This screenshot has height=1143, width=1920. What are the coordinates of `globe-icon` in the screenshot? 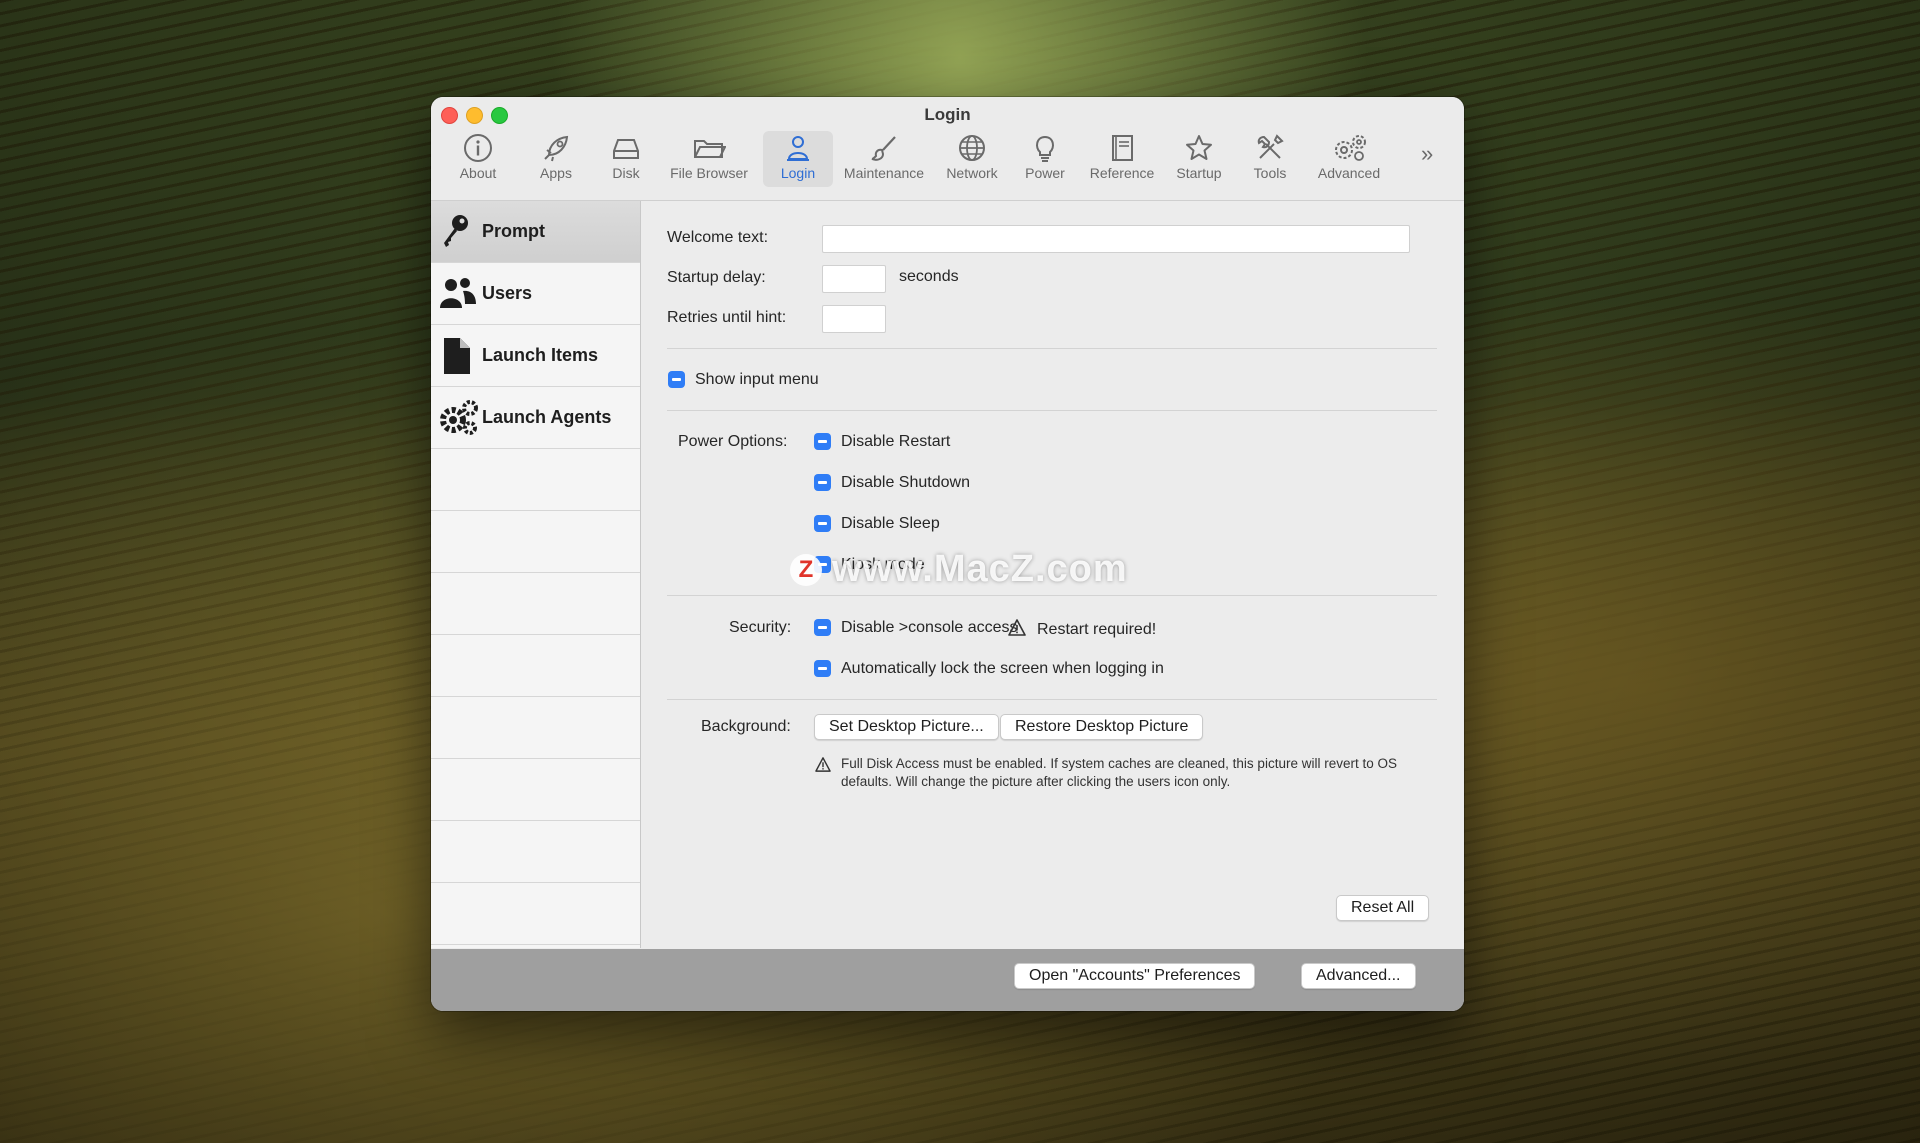 It's located at (972, 148).